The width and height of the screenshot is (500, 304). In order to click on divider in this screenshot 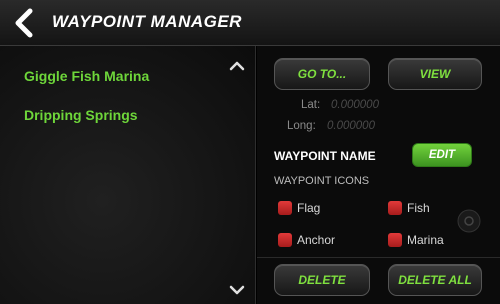, I will do `click(378, 257)`.